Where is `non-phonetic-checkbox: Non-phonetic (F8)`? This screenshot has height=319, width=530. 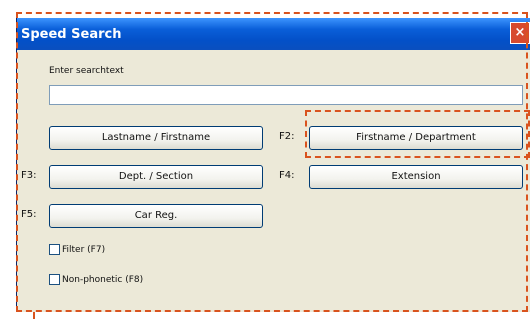 non-phonetic-checkbox: Non-phonetic (F8) is located at coordinates (96, 279).